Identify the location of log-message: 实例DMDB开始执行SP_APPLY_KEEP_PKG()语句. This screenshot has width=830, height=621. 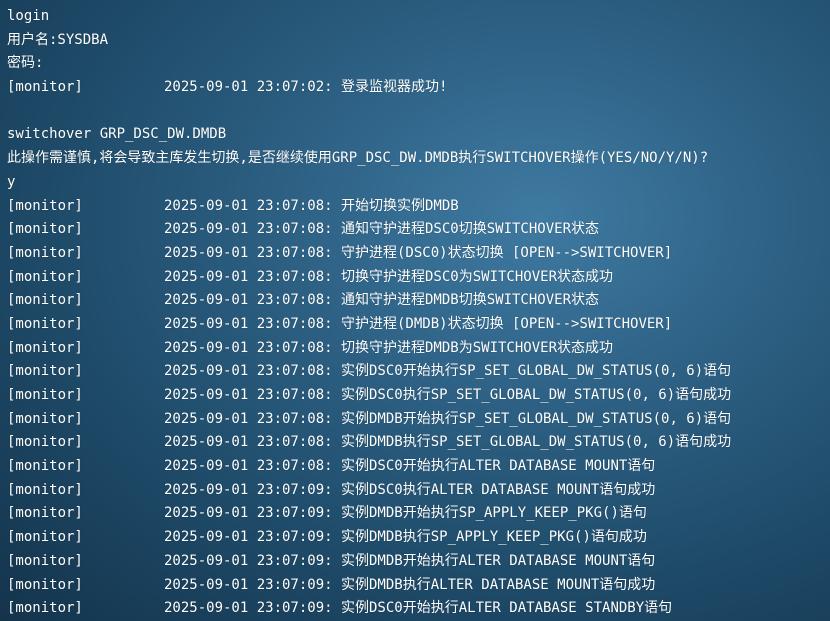
(489, 513).